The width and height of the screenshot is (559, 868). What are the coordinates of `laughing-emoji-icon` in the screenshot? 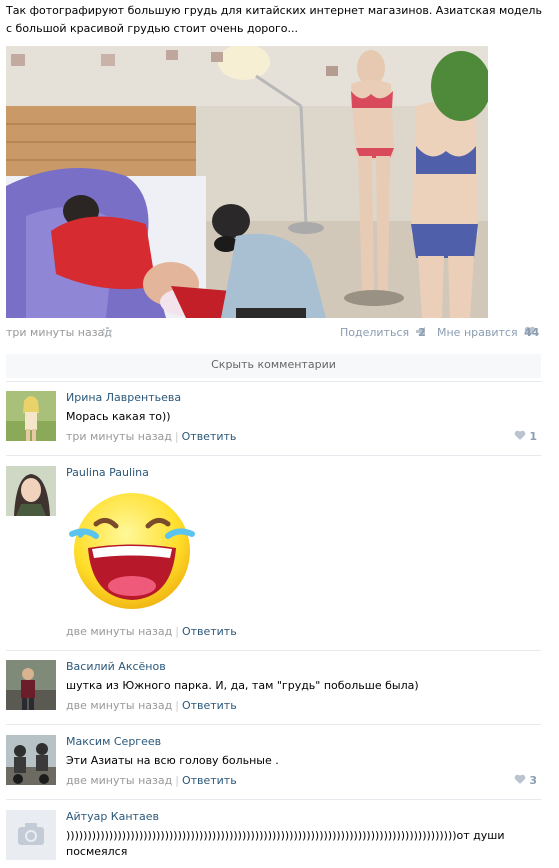 It's located at (132, 551).